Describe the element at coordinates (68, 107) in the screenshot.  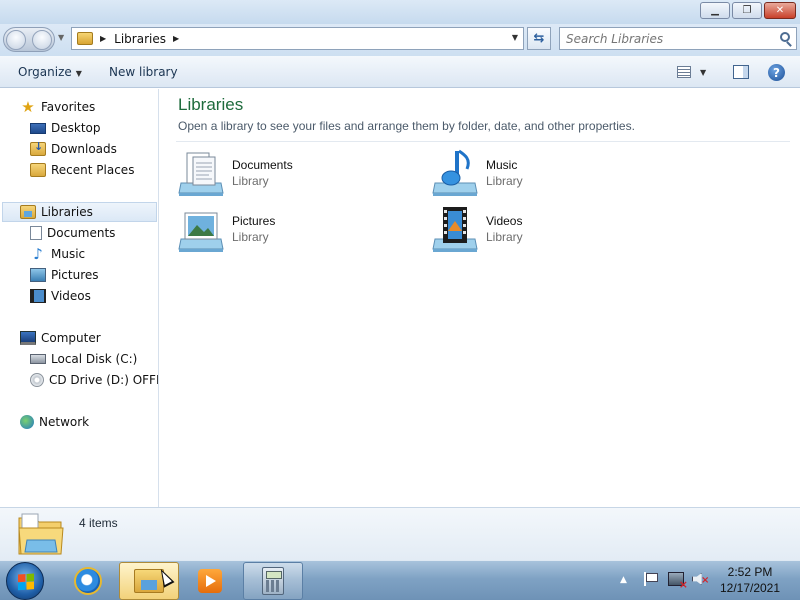
I see `sidebar-item-label: Favorites` at that location.